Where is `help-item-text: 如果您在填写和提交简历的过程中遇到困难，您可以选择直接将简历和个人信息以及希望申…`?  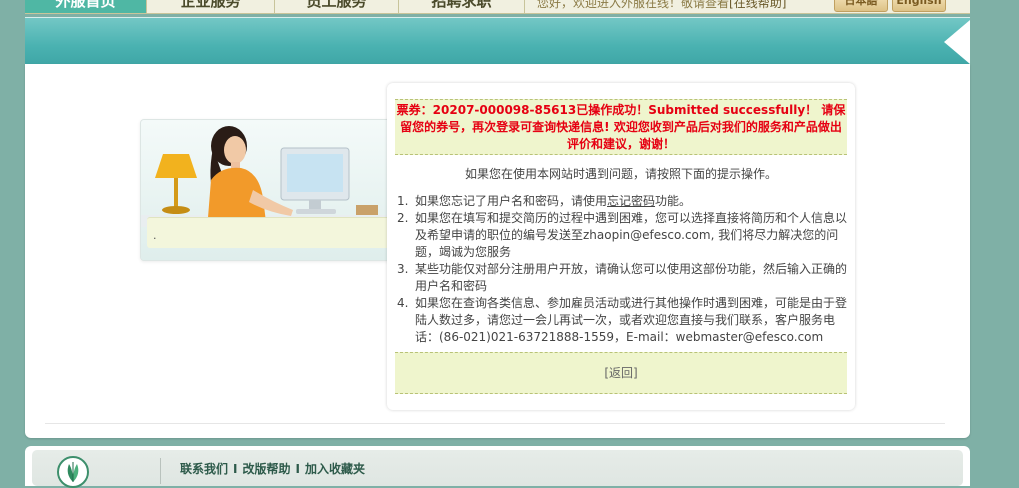 help-item-text: 如果您在填写和提交简历的过程中遇到困难，您可以选择直接将简历和个人信息以及希望申… is located at coordinates (631, 235).